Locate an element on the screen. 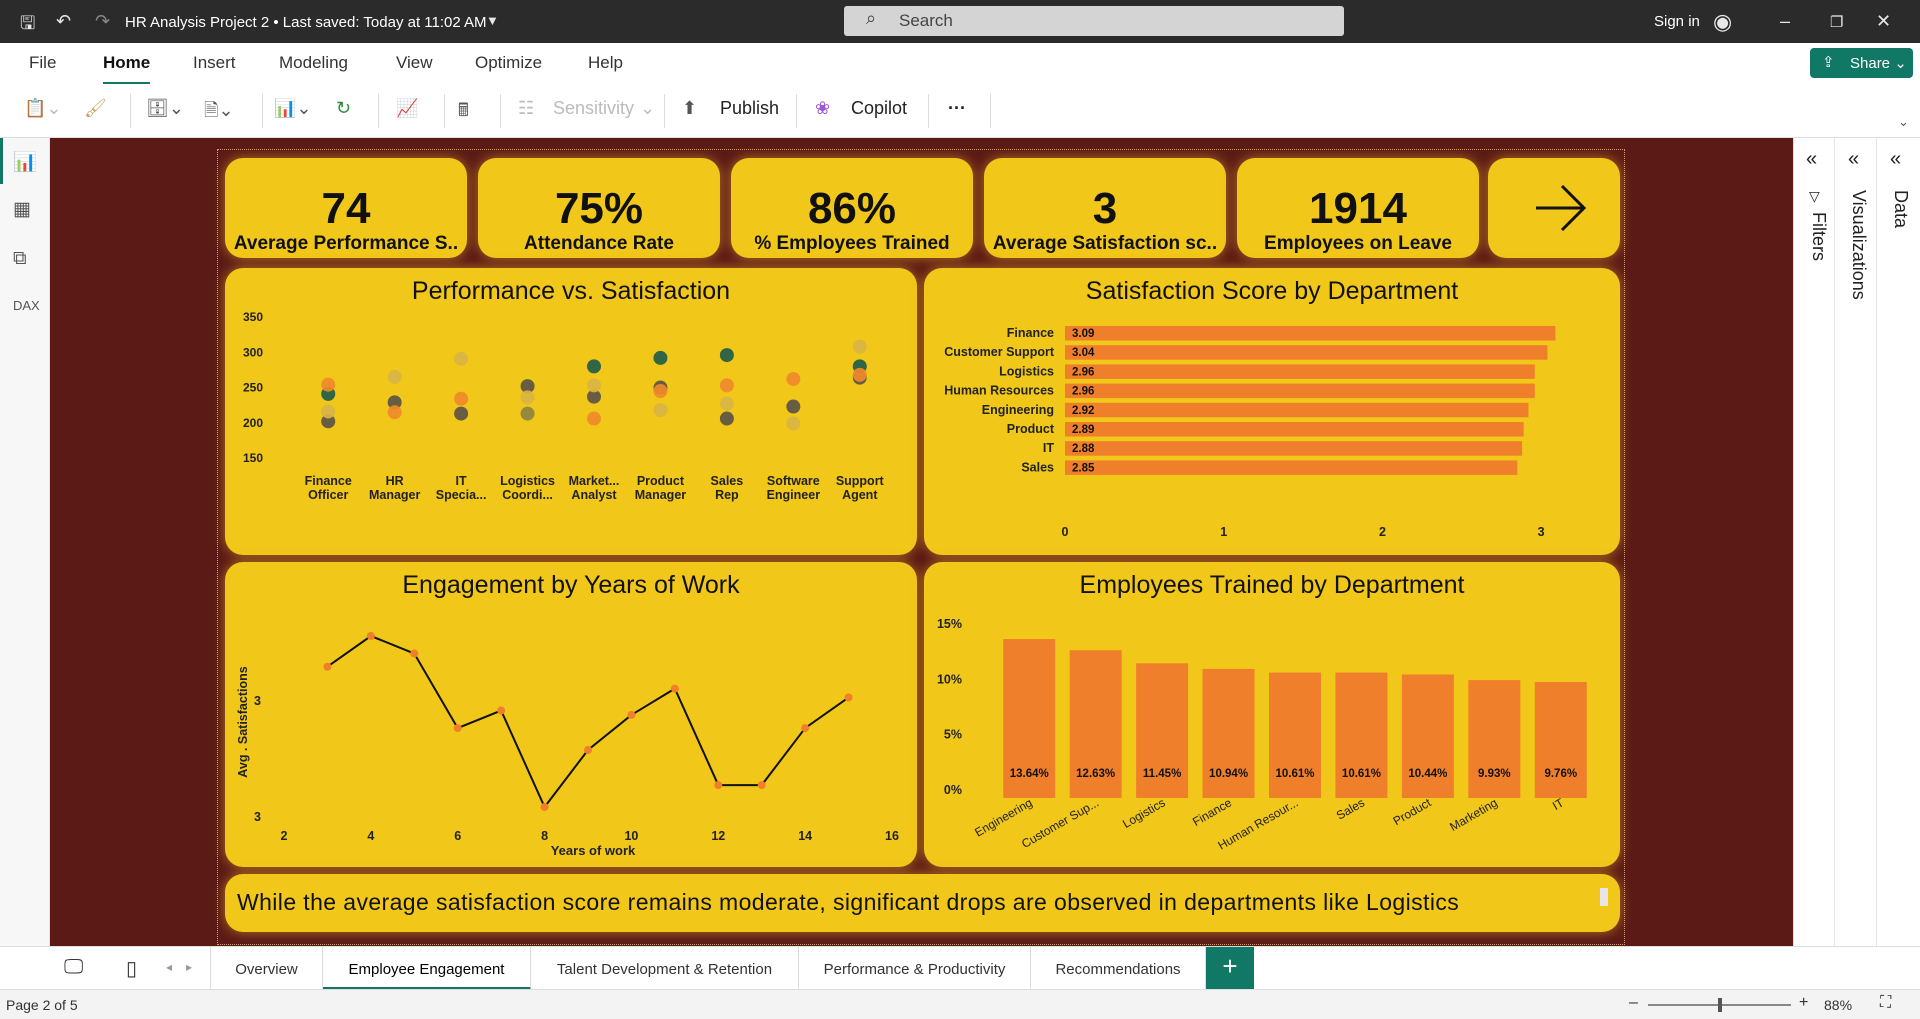 This screenshot has width=1920, height=1019. collapse-visualizations-icon: « is located at coordinates (1853, 159).